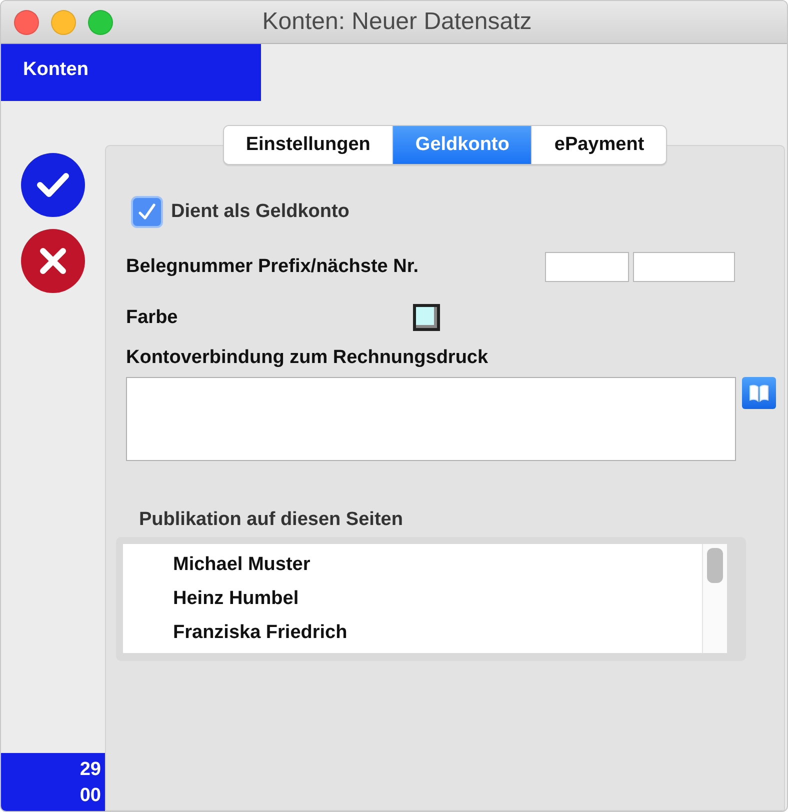 Image resolution: width=788 pixels, height=812 pixels. Describe the element at coordinates (308, 145) in the screenshot. I see `tab: Einstellungen` at that location.